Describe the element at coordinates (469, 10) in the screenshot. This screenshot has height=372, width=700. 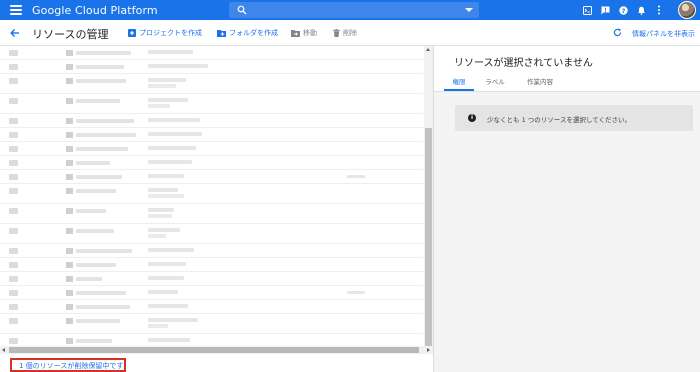
I see `dropdown-icon` at that location.